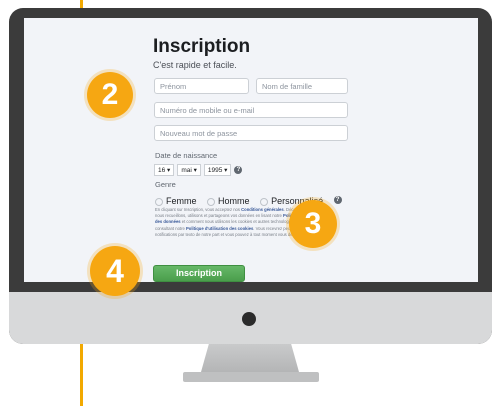  Describe the element at coordinates (211, 201) in the screenshot. I see `radio-homme` at that location.